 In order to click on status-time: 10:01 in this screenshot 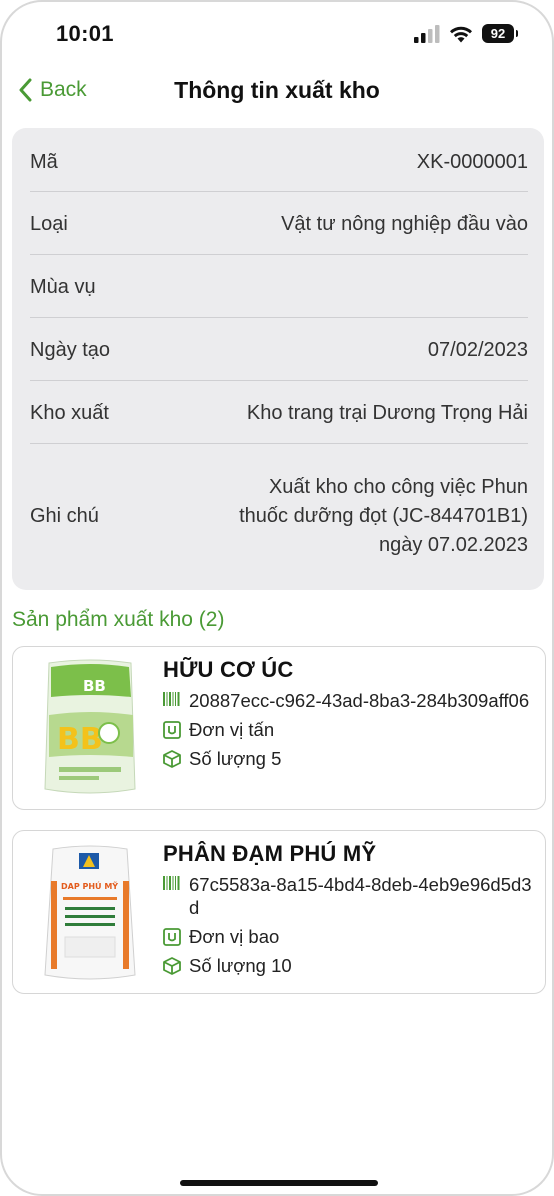, I will do `click(85, 33)`.